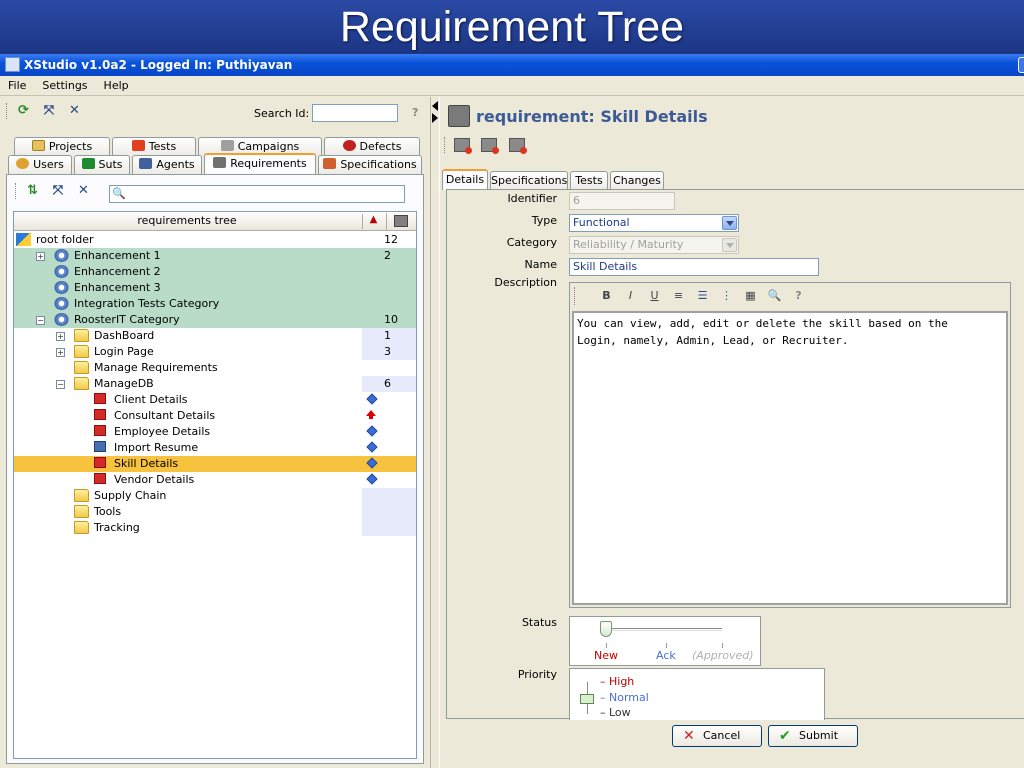 This screenshot has width=1024, height=768. Describe the element at coordinates (490, 146) in the screenshot. I see `copy-requirement-icon` at that location.